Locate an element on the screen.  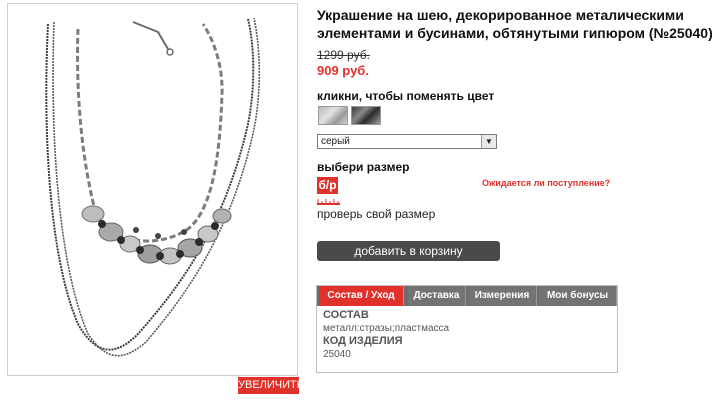
color-select: серый ▼ is located at coordinates (407, 141).